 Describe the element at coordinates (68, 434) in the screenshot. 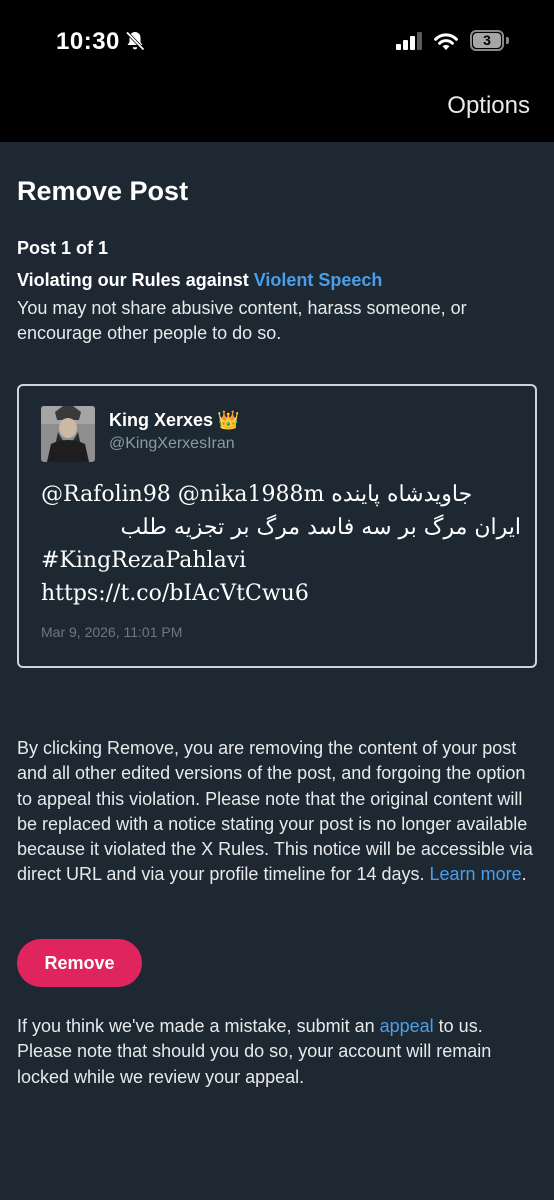

I see `avatar` at that location.